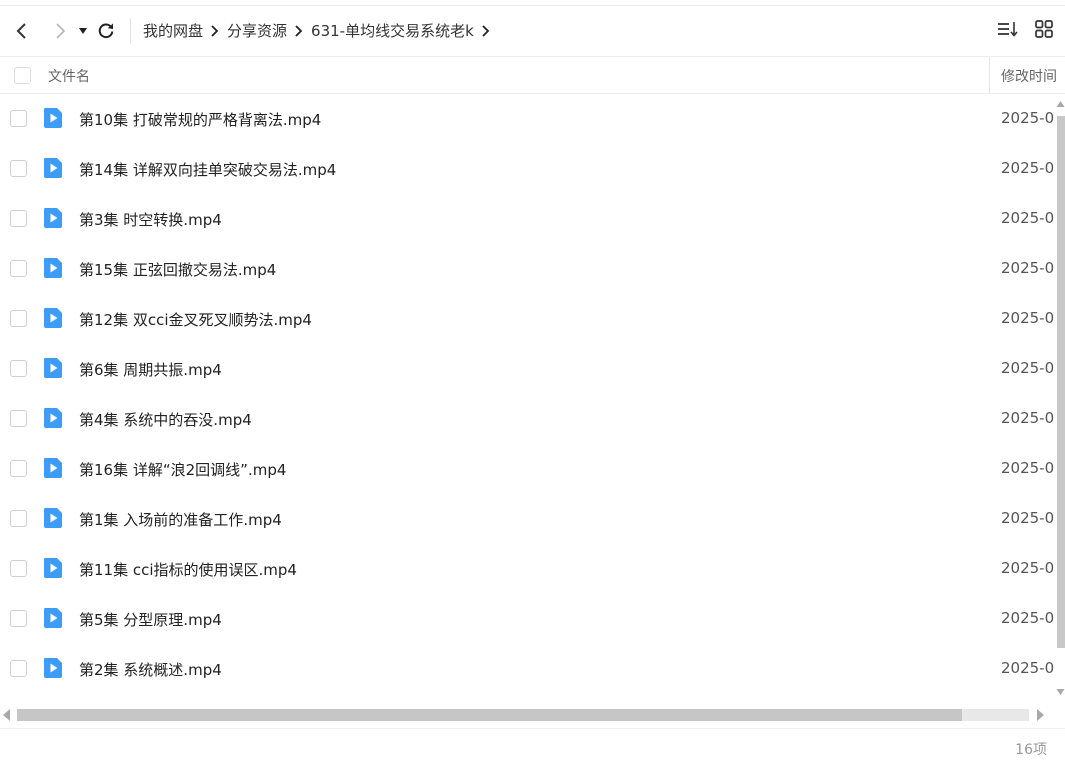  I want to click on sort-button, so click(1008, 29).